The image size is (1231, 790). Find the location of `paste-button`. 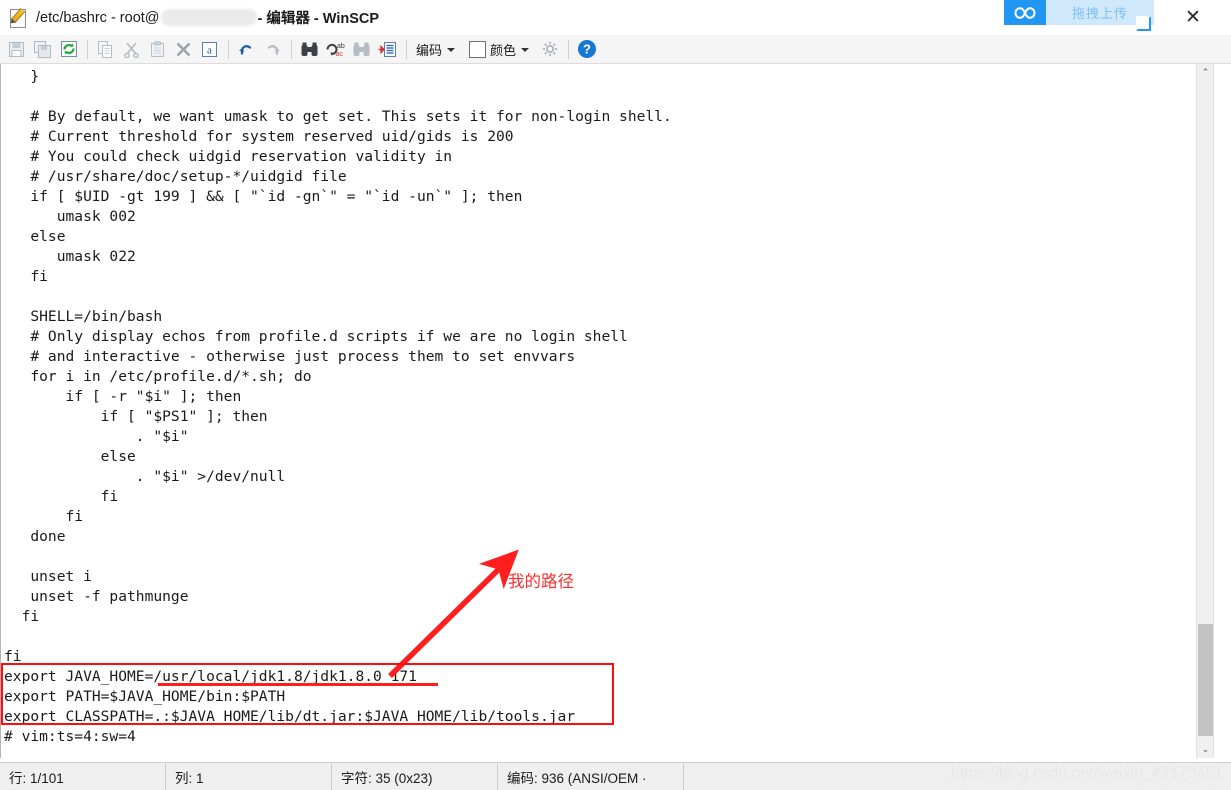

paste-button is located at coordinates (157, 49).